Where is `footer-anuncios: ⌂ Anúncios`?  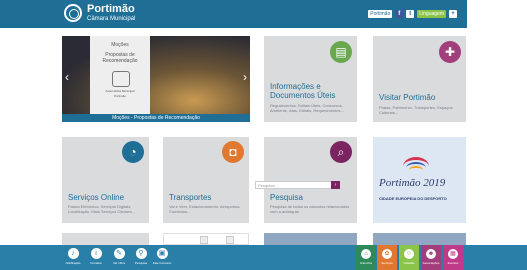
footer-anuncios: ⌂ Anúncios is located at coordinates (366, 257).